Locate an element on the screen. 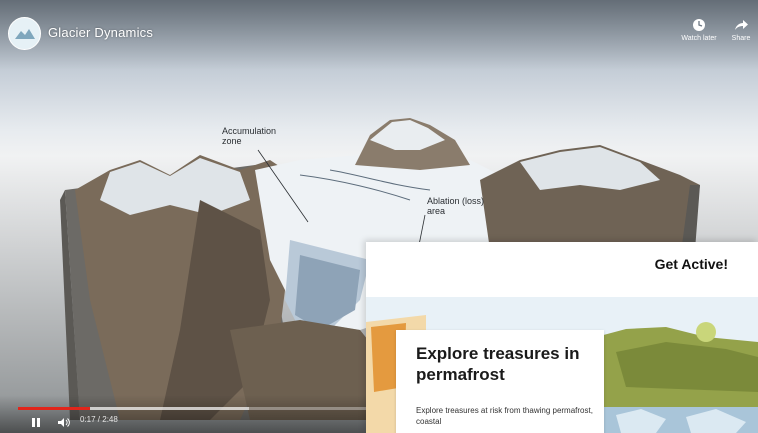 This screenshot has width=758, height=433. channel-logo-icon is located at coordinates (24, 33).